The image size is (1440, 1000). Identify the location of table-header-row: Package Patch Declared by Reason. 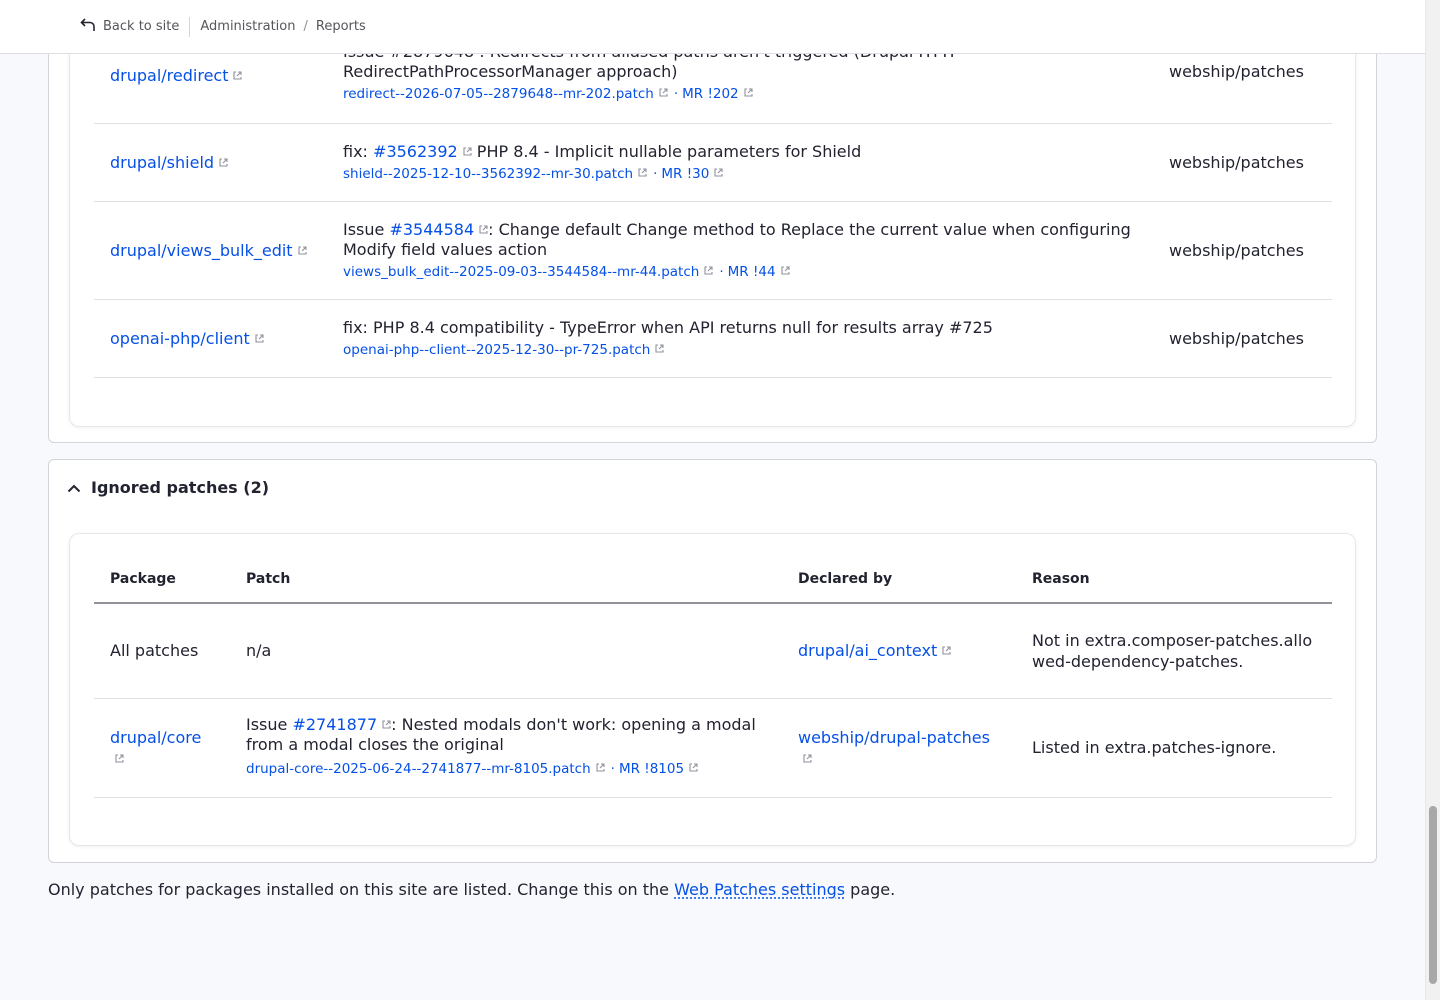
(713, 580).